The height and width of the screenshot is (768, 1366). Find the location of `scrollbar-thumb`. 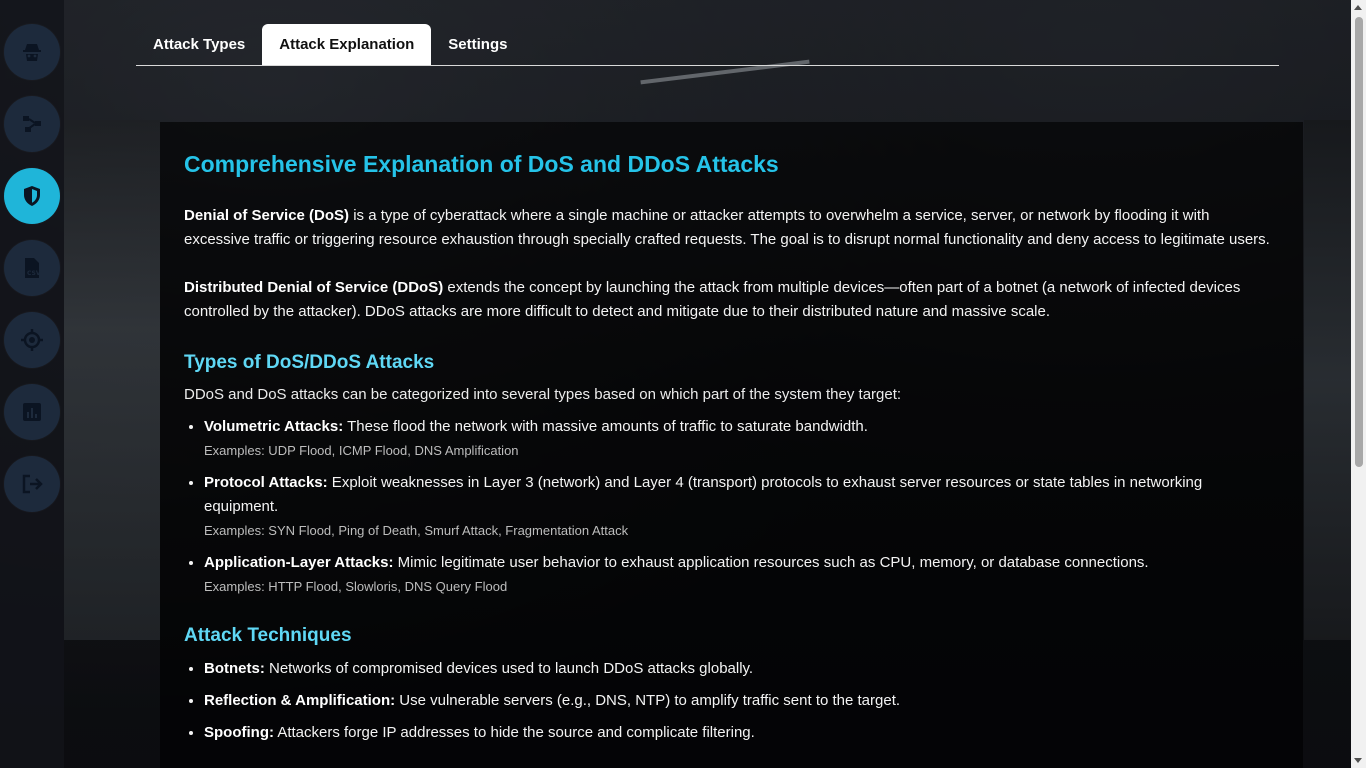

scrollbar-thumb is located at coordinates (1359, 242).